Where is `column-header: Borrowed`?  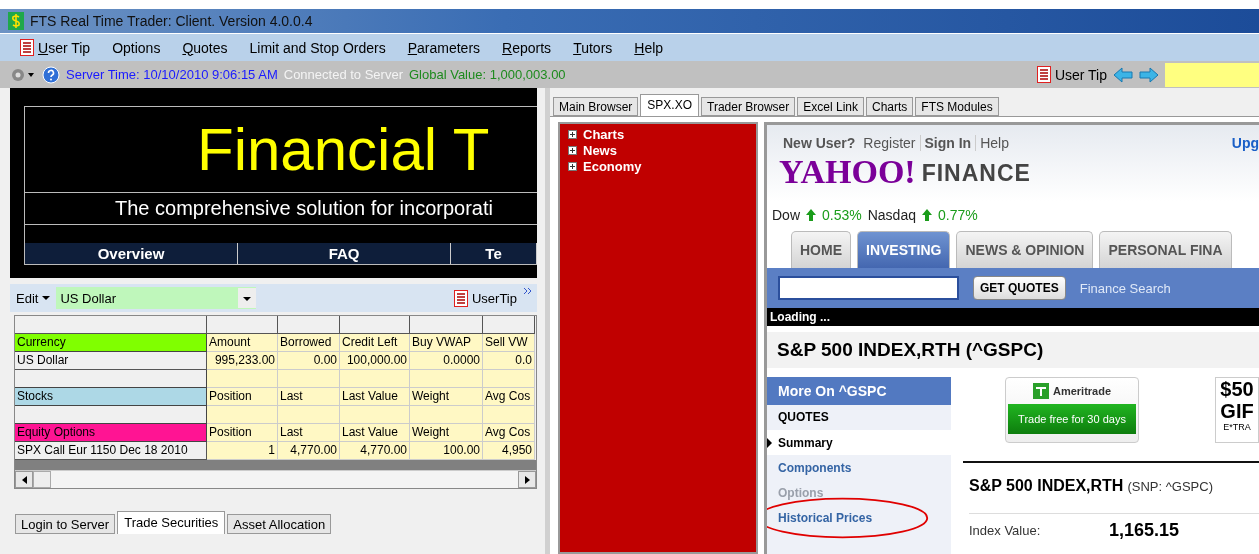 column-header: Borrowed is located at coordinates (309, 343).